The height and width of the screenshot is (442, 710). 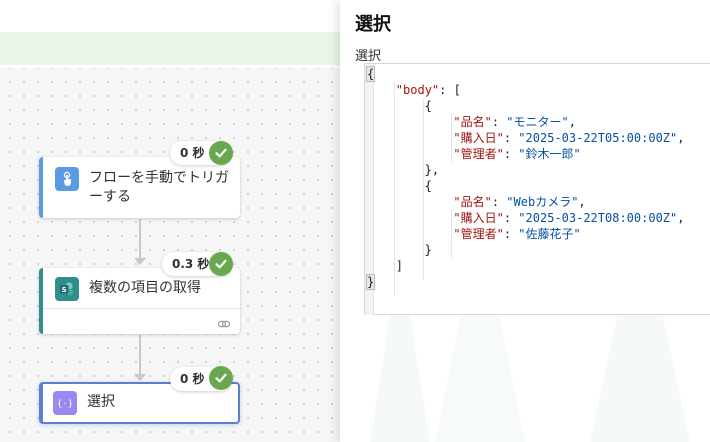 I want to click on step-title: フローを手動でトリガーする, so click(x=159, y=187).